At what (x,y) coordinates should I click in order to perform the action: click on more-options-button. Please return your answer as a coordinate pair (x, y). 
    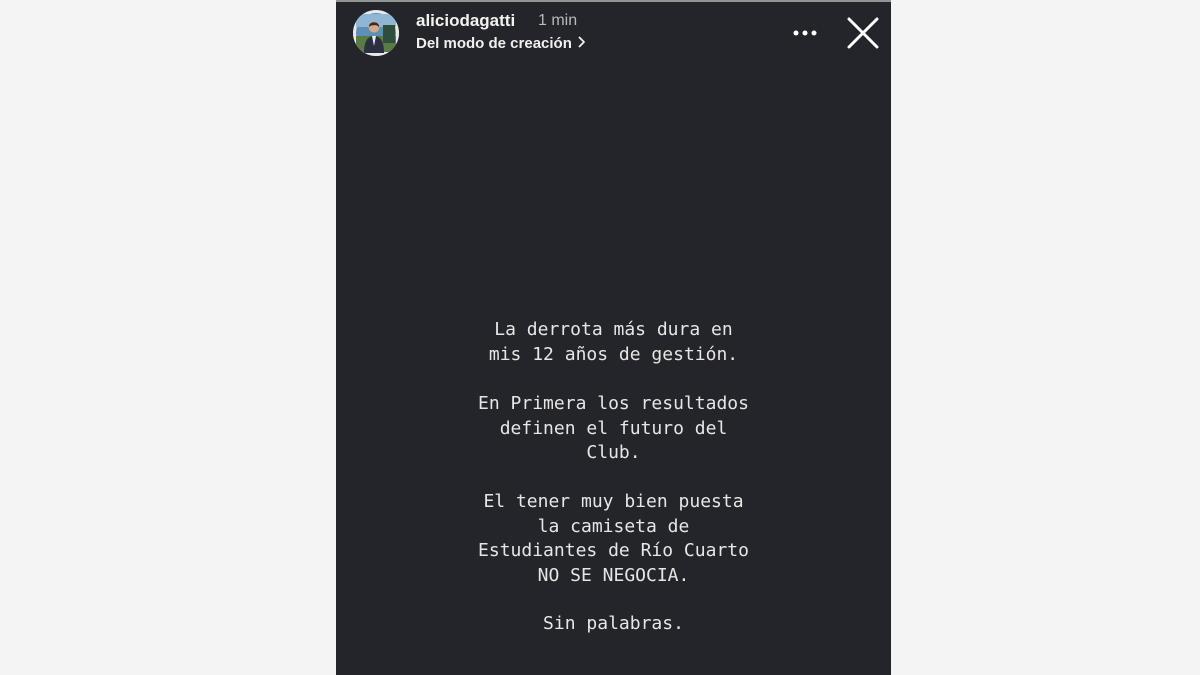
    Looking at the image, I should click on (806, 33).